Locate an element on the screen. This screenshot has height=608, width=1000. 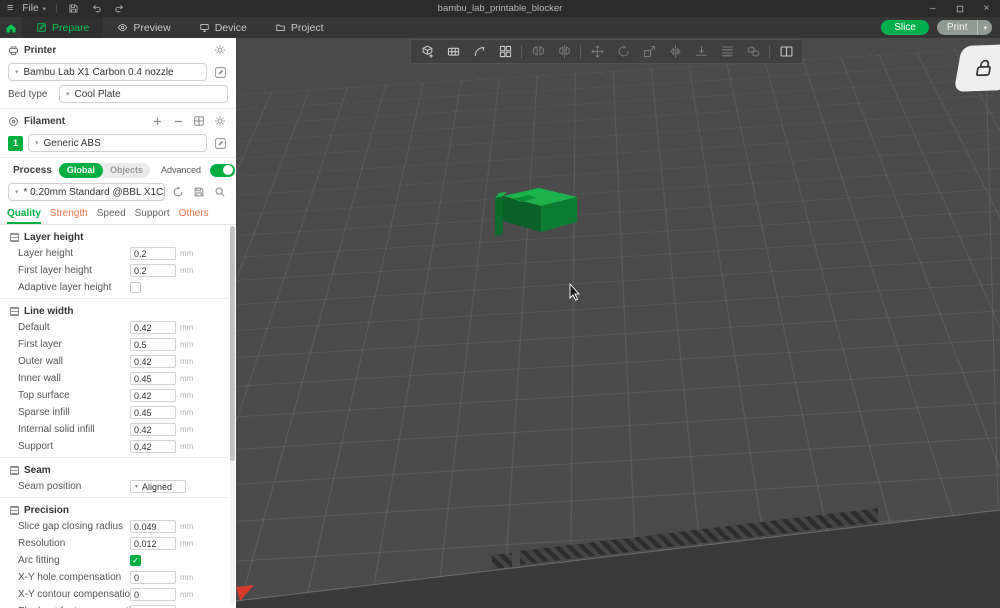
default-input is located at coordinates (153, 327).